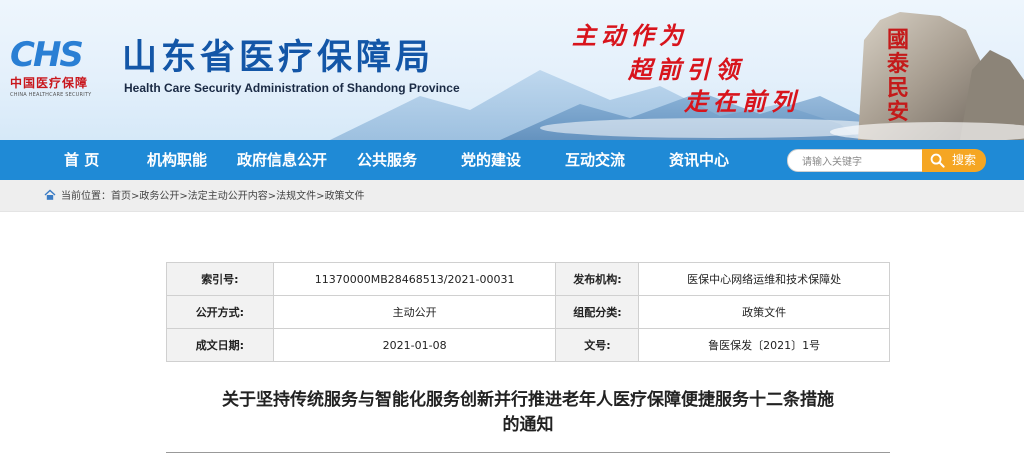 The height and width of the screenshot is (456, 1024). I want to click on search-button-label: 搜索, so click(964, 160).